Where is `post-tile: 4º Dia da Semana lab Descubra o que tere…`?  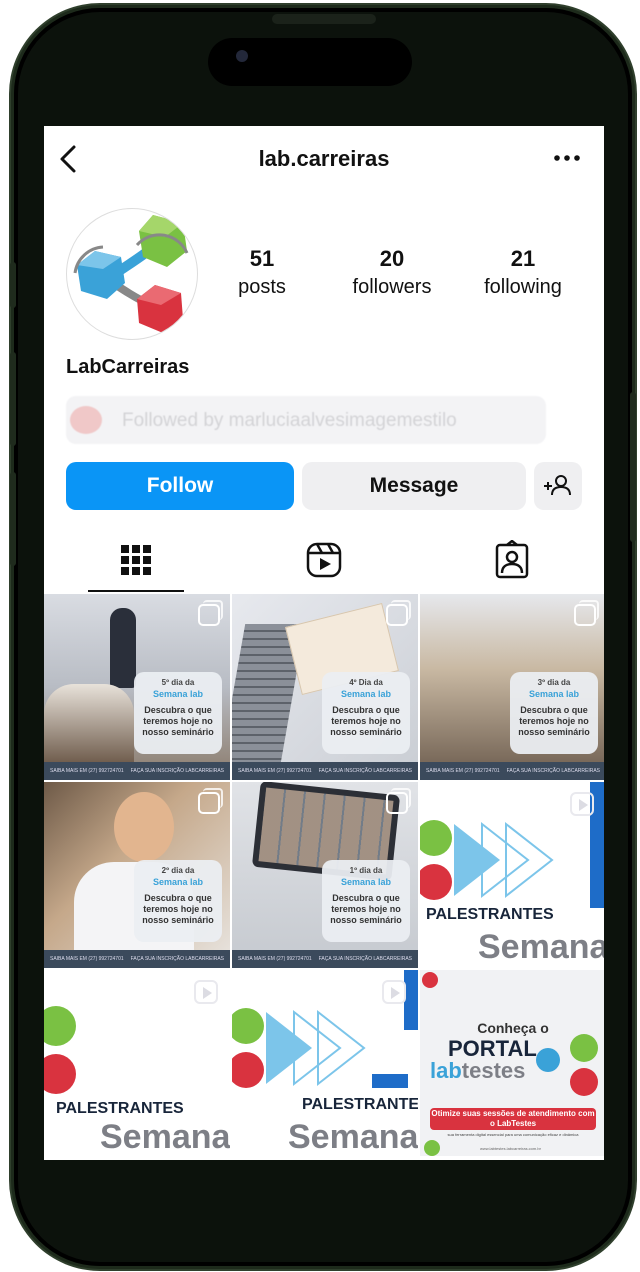 post-tile: 4º Dia da Semana lab Descubra o que tere… is located at coordinates (325, 687).